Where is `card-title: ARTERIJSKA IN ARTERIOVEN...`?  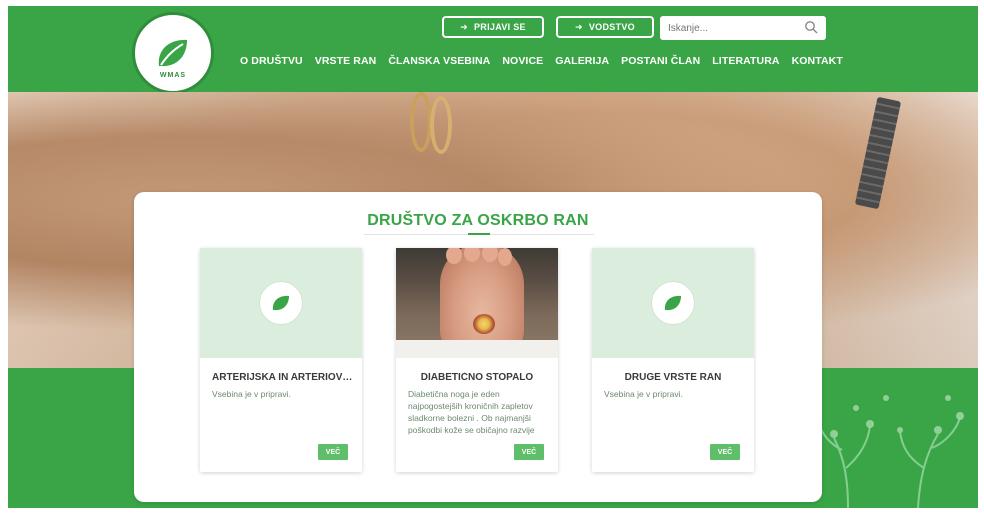 card-title: ARTERIJSKA IN ARTERIOVEN... is located at coordinates (283, 377).